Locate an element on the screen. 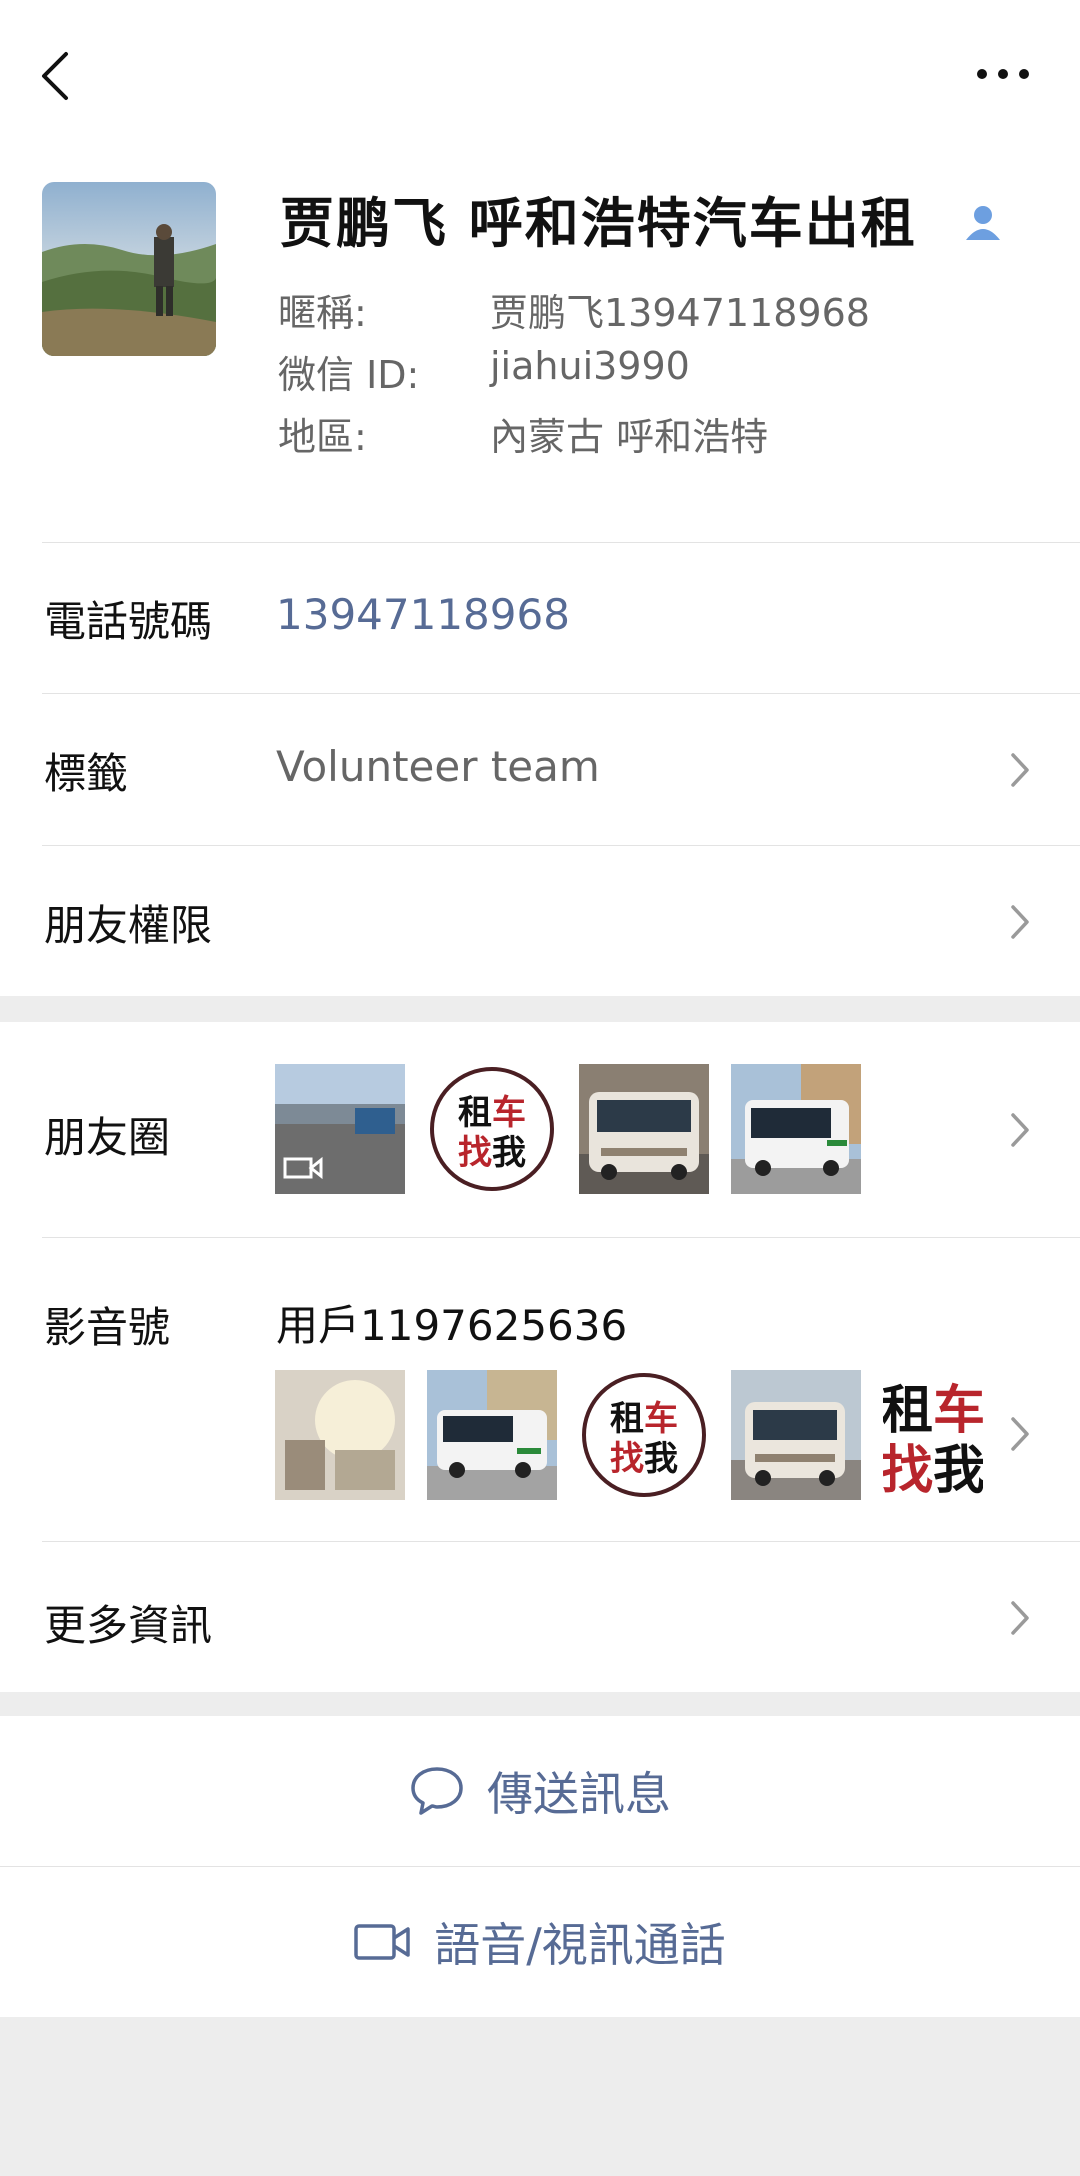 The height and width of the screenshot is (2176, 1080). region-label: 地區: is located at coordinates (322, 437).